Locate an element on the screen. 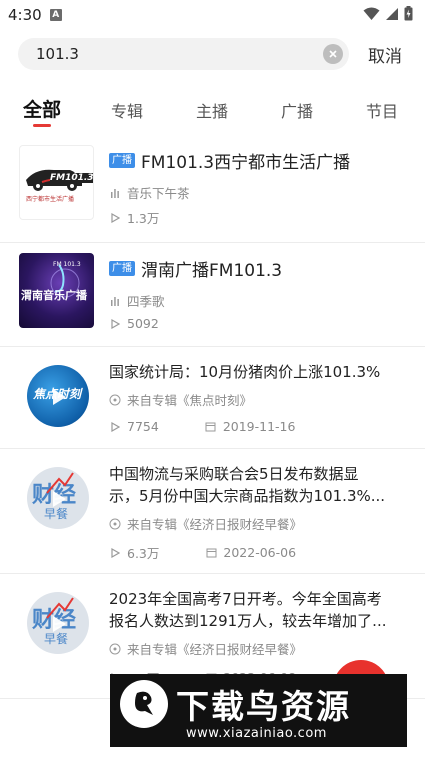 This screenshot has height=757, width=425. watermark-url: www.xiazainiao.com is located at coordinates (256, 733).